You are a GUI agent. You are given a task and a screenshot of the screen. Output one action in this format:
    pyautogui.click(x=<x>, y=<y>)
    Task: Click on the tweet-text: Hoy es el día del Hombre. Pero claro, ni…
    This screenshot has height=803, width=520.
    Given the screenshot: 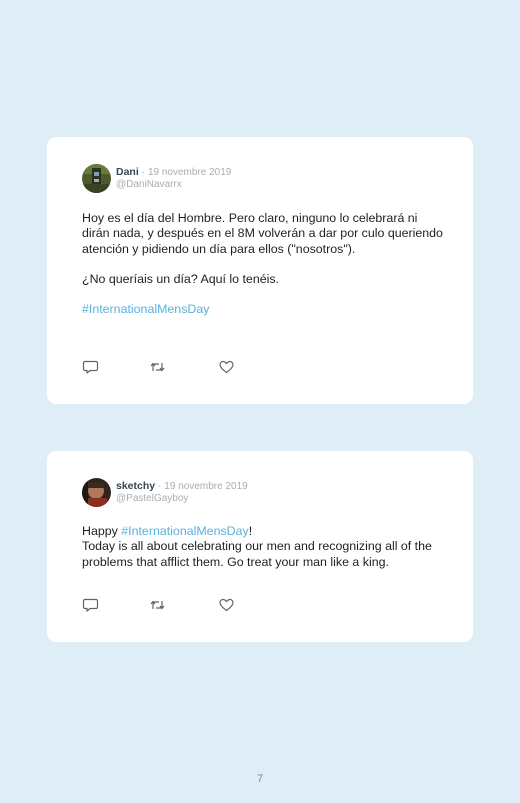 What is the action you would take?
    pyautogui.click(x=262, y=233)
    